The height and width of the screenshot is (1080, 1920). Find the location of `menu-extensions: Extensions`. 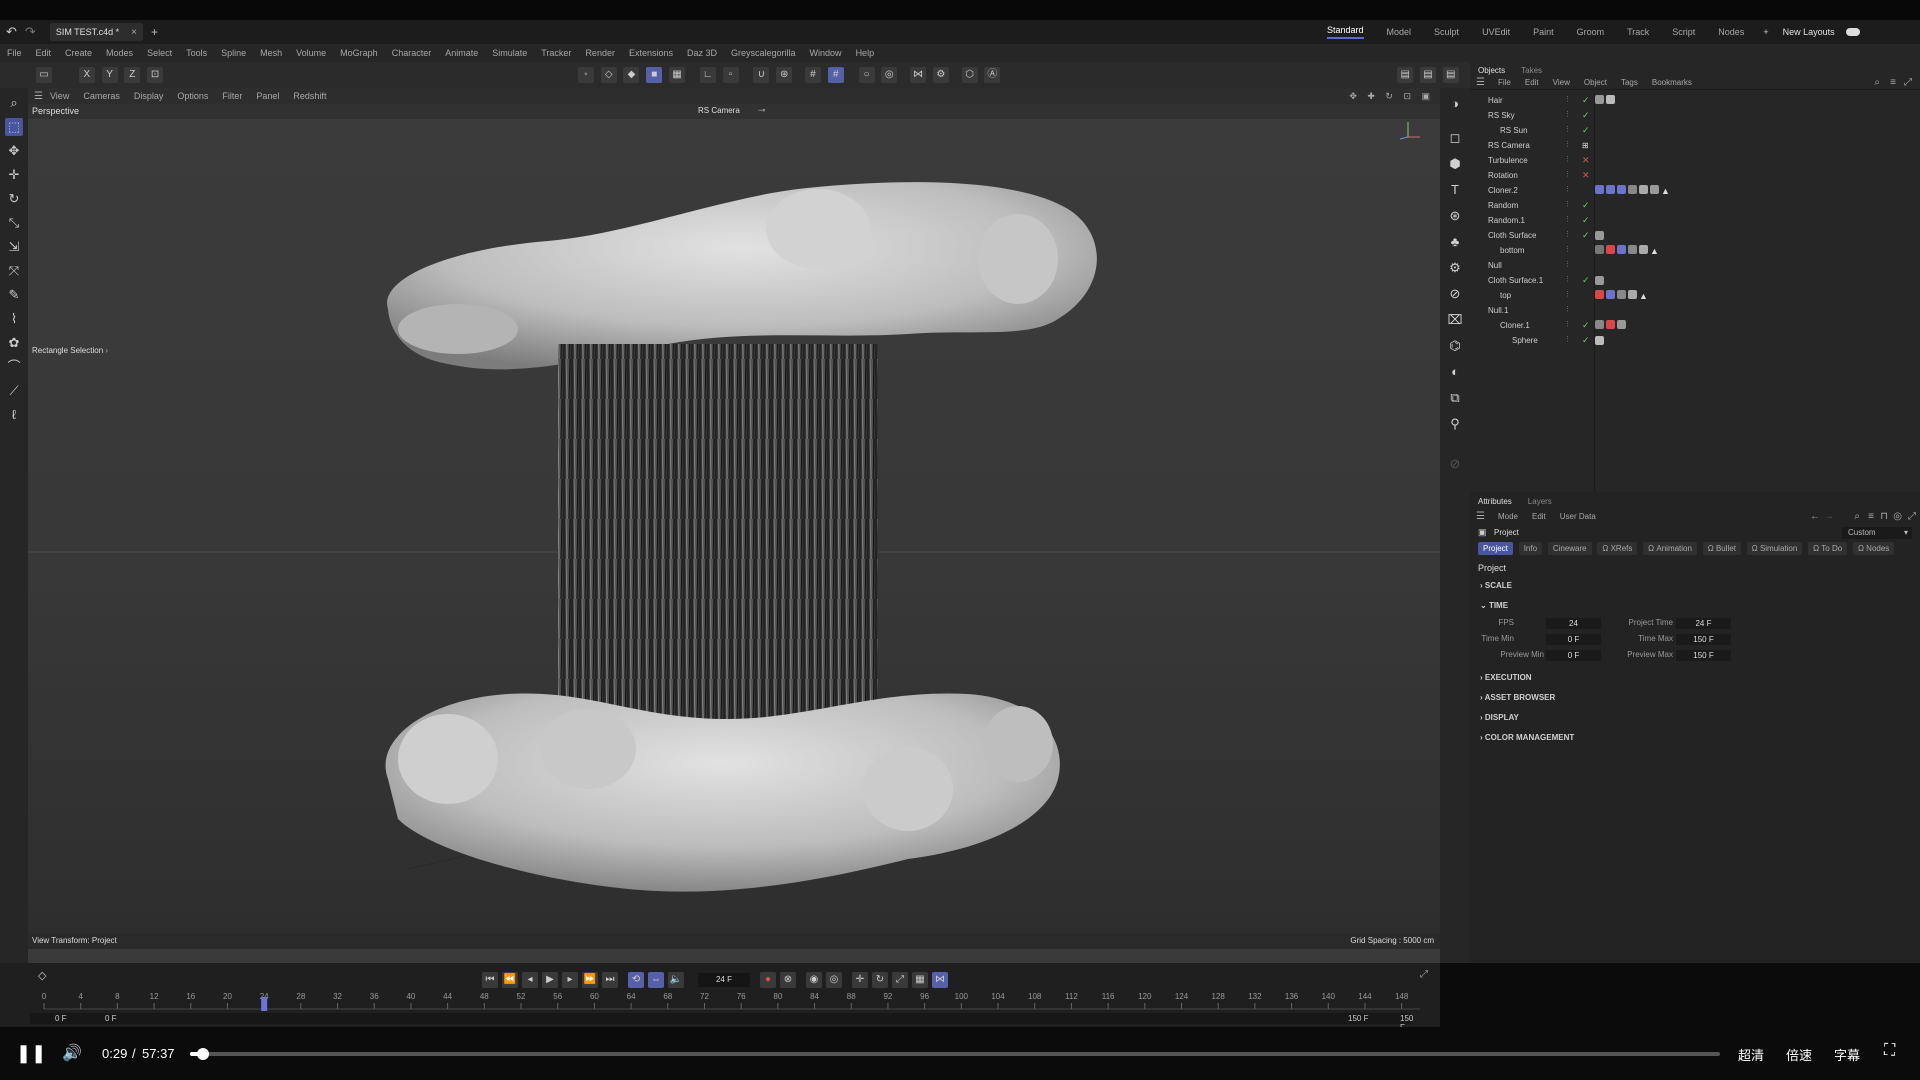

menu-extensions: Extensions is located at coordinates (651, 53).